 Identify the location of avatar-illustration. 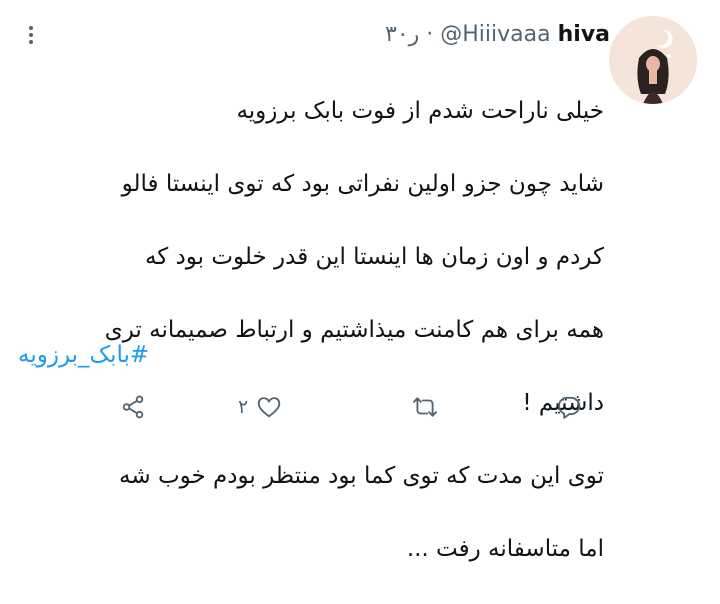
(653, 60).